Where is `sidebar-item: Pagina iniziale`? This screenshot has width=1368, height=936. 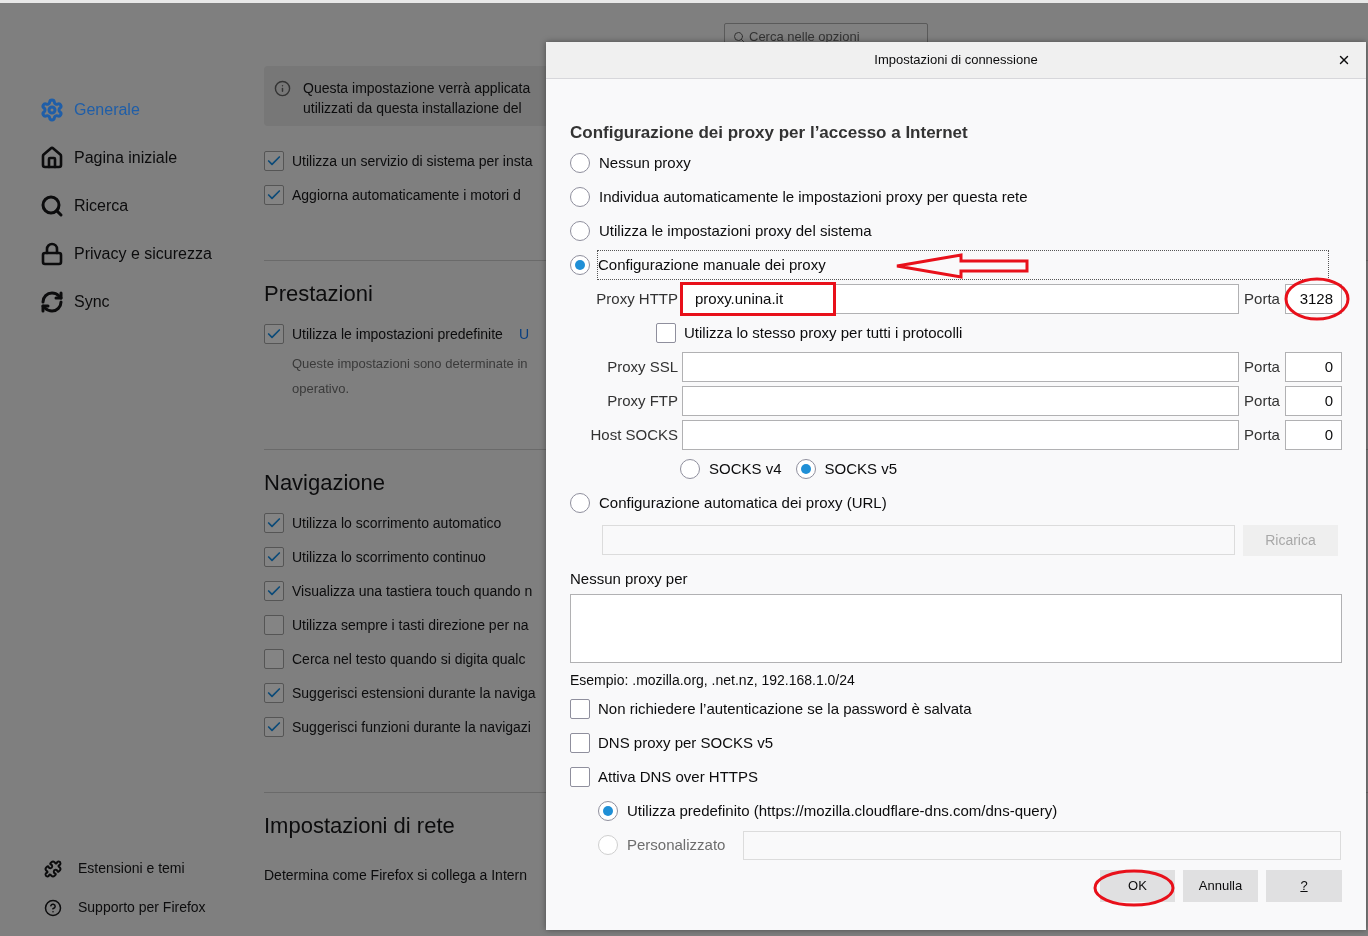 sidebar-item: Pagina iniziale is located at coordinates (152, 158).